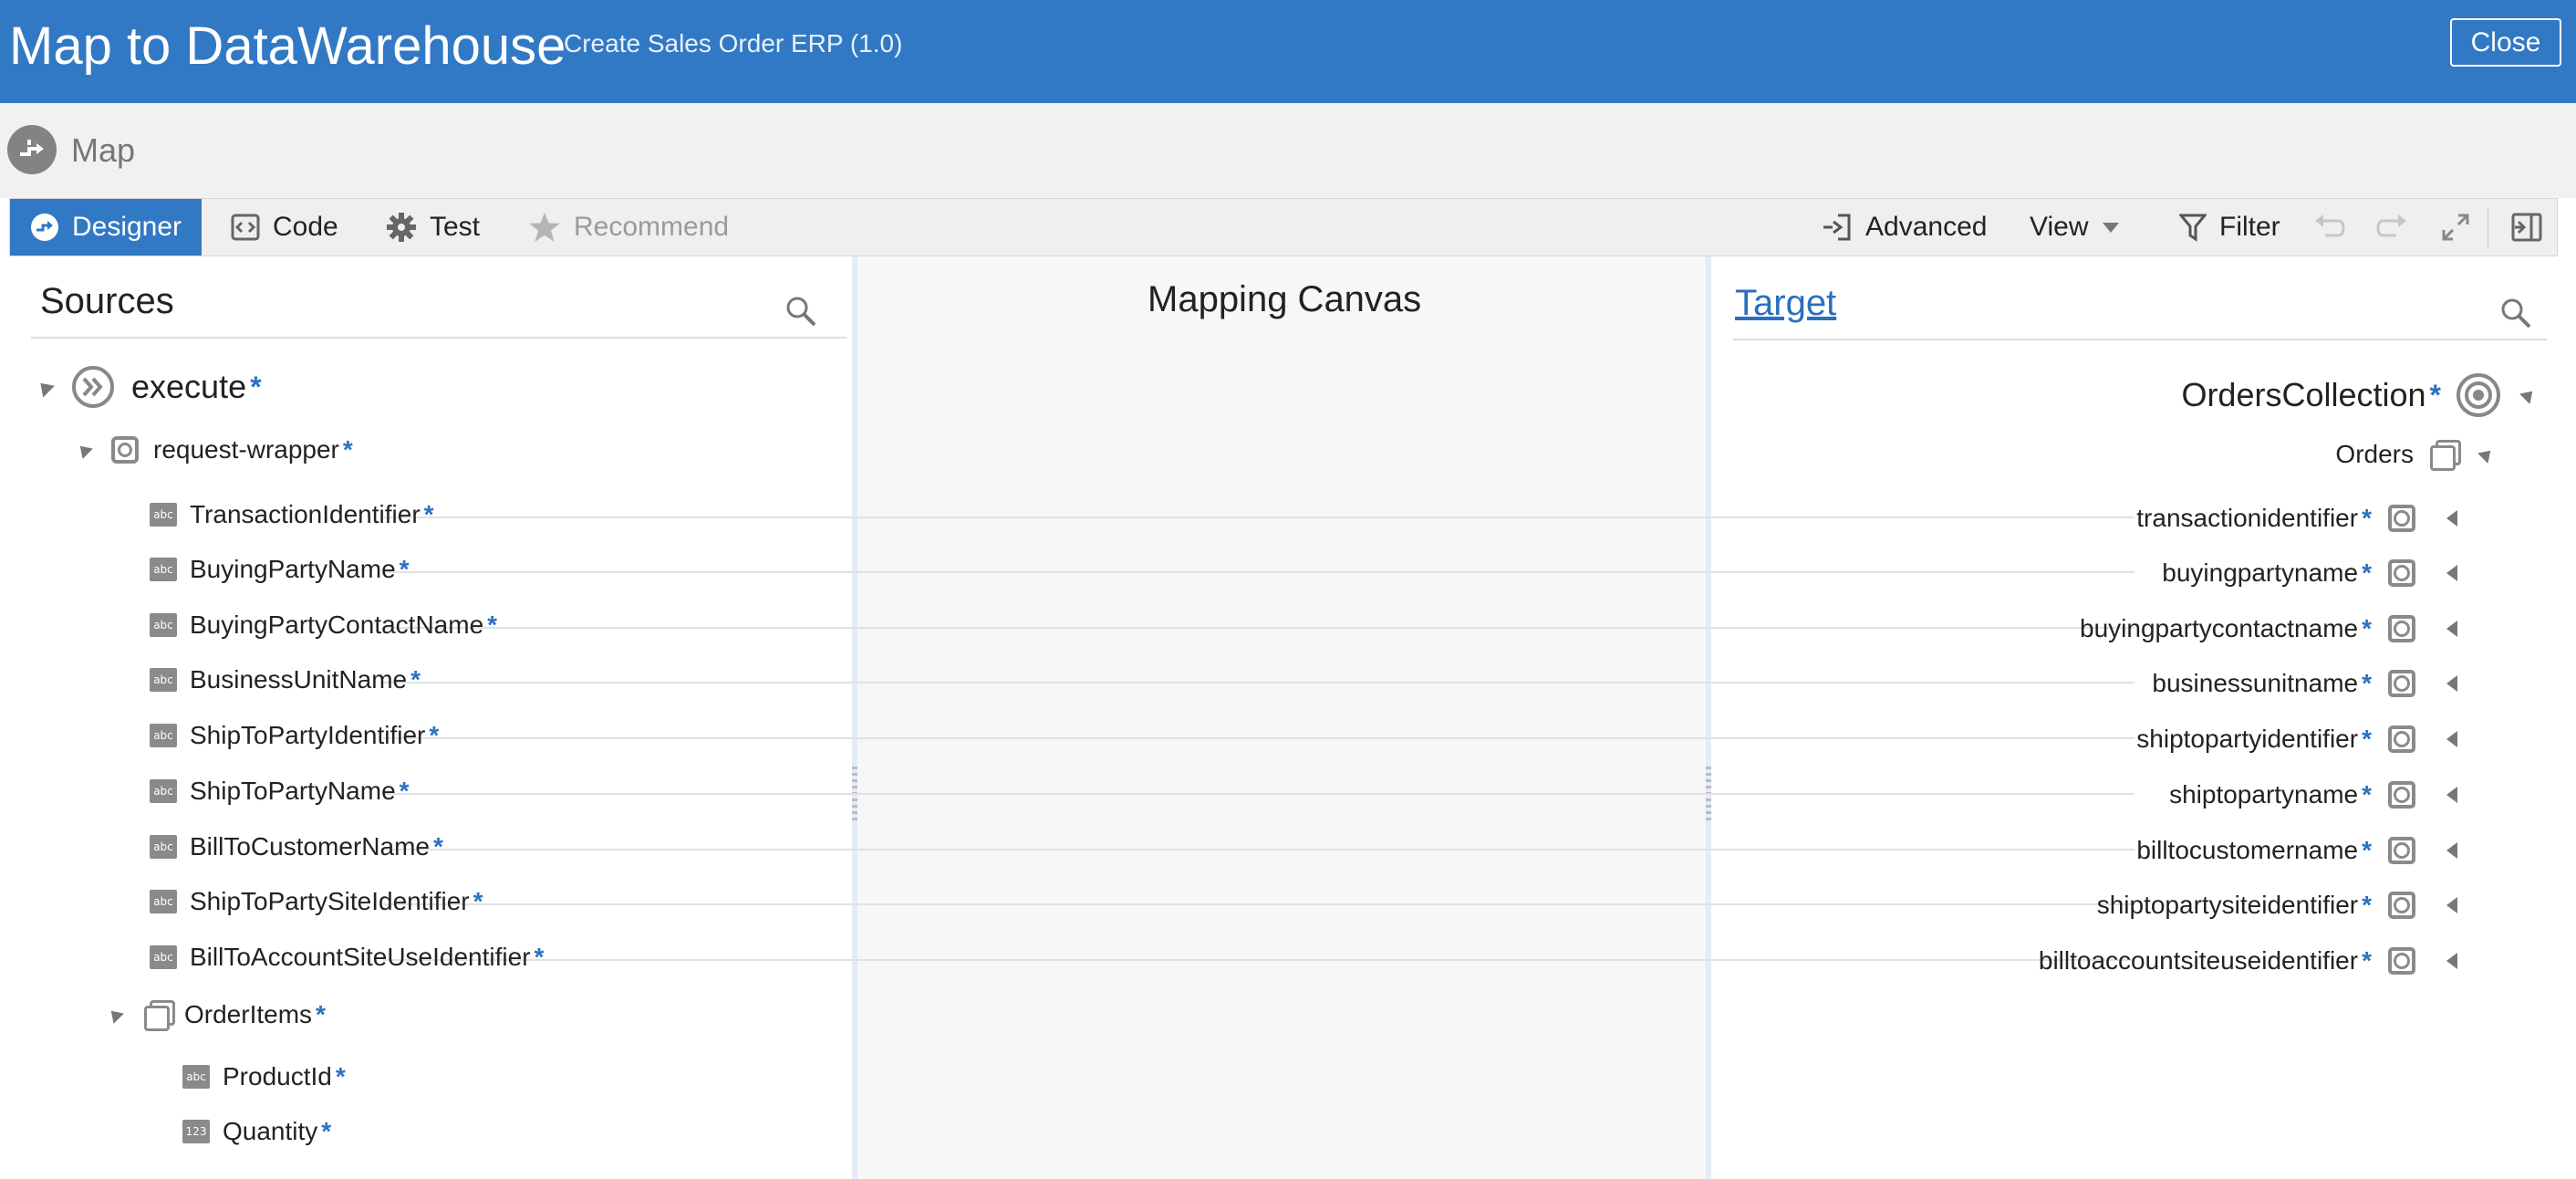 The image size is (2576, 1179). I want to click on advanced-button: Advanced, so click(1904, 227).